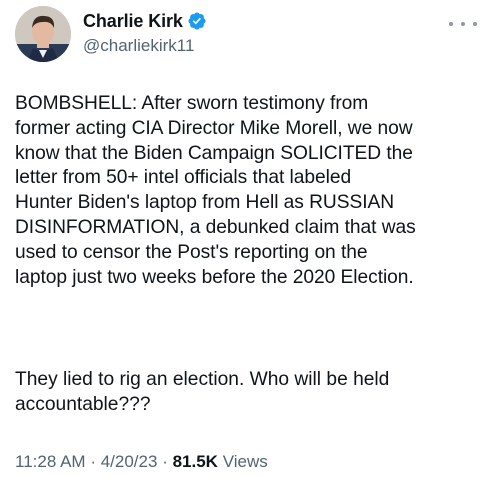  Describe the element at coordinates (133, 21) in the screenshot. I see `author-name: Charlie Kirk` at that location.